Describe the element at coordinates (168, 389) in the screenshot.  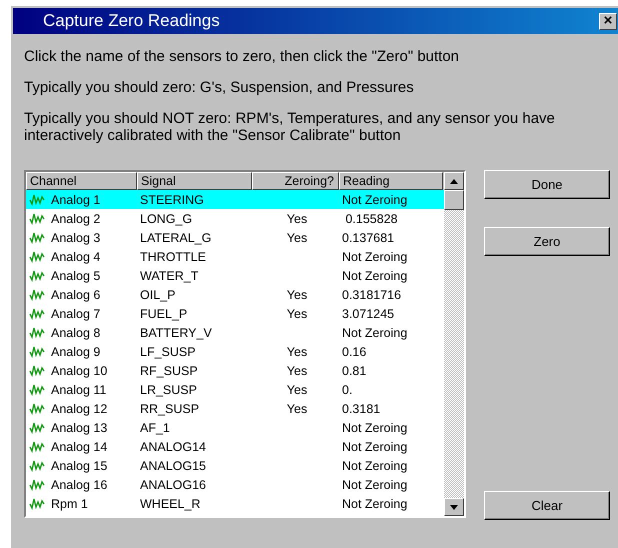
I see `signal-name: LR_SUSP` at that location.